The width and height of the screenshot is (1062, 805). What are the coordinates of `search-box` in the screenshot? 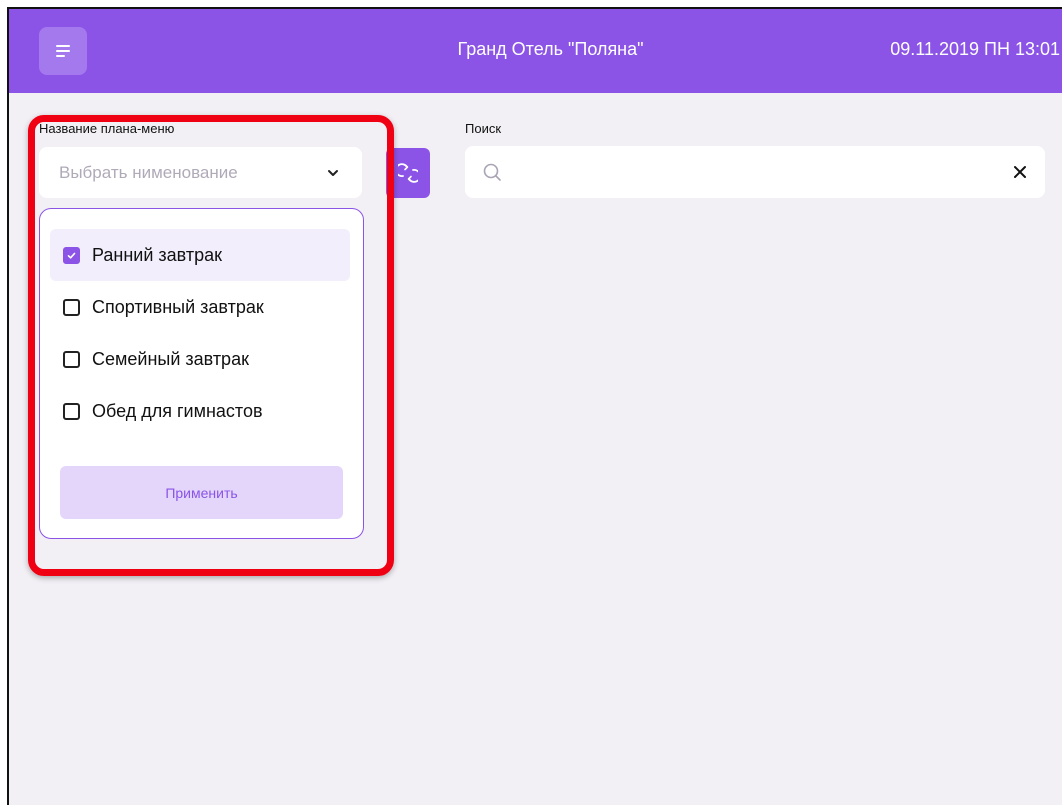 It's located at (755, 172).